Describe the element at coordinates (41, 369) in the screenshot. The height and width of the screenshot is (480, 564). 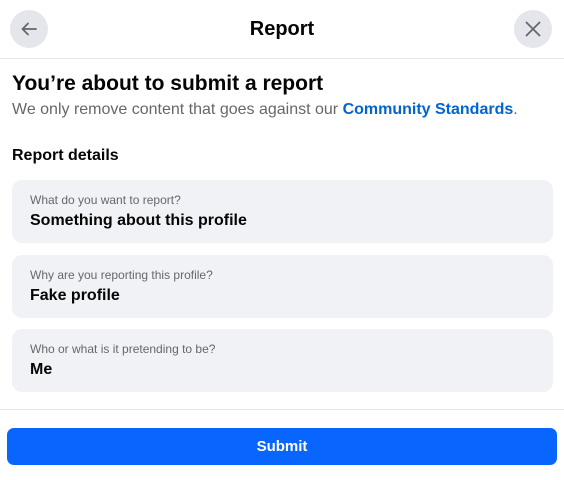
I see `field-value: Me` at that location.